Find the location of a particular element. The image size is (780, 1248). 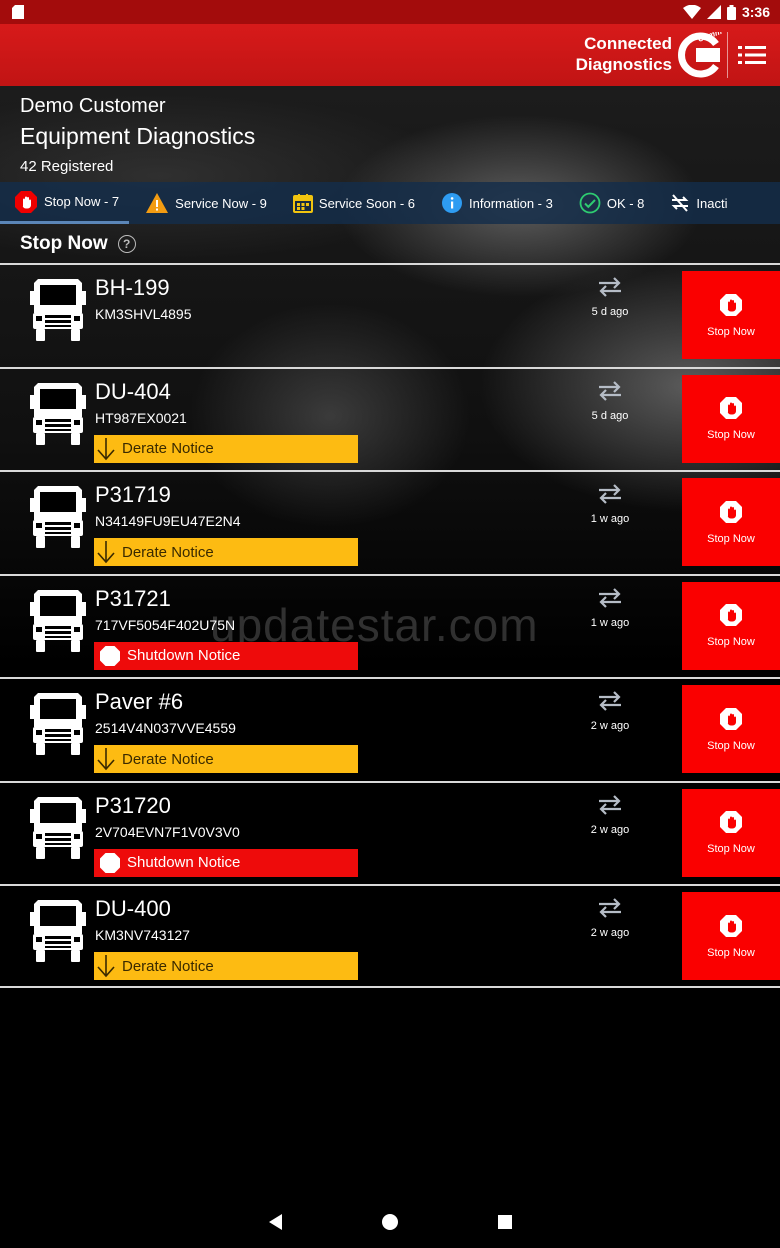

tab-label: Inacti is located at coordinates (712, 203).